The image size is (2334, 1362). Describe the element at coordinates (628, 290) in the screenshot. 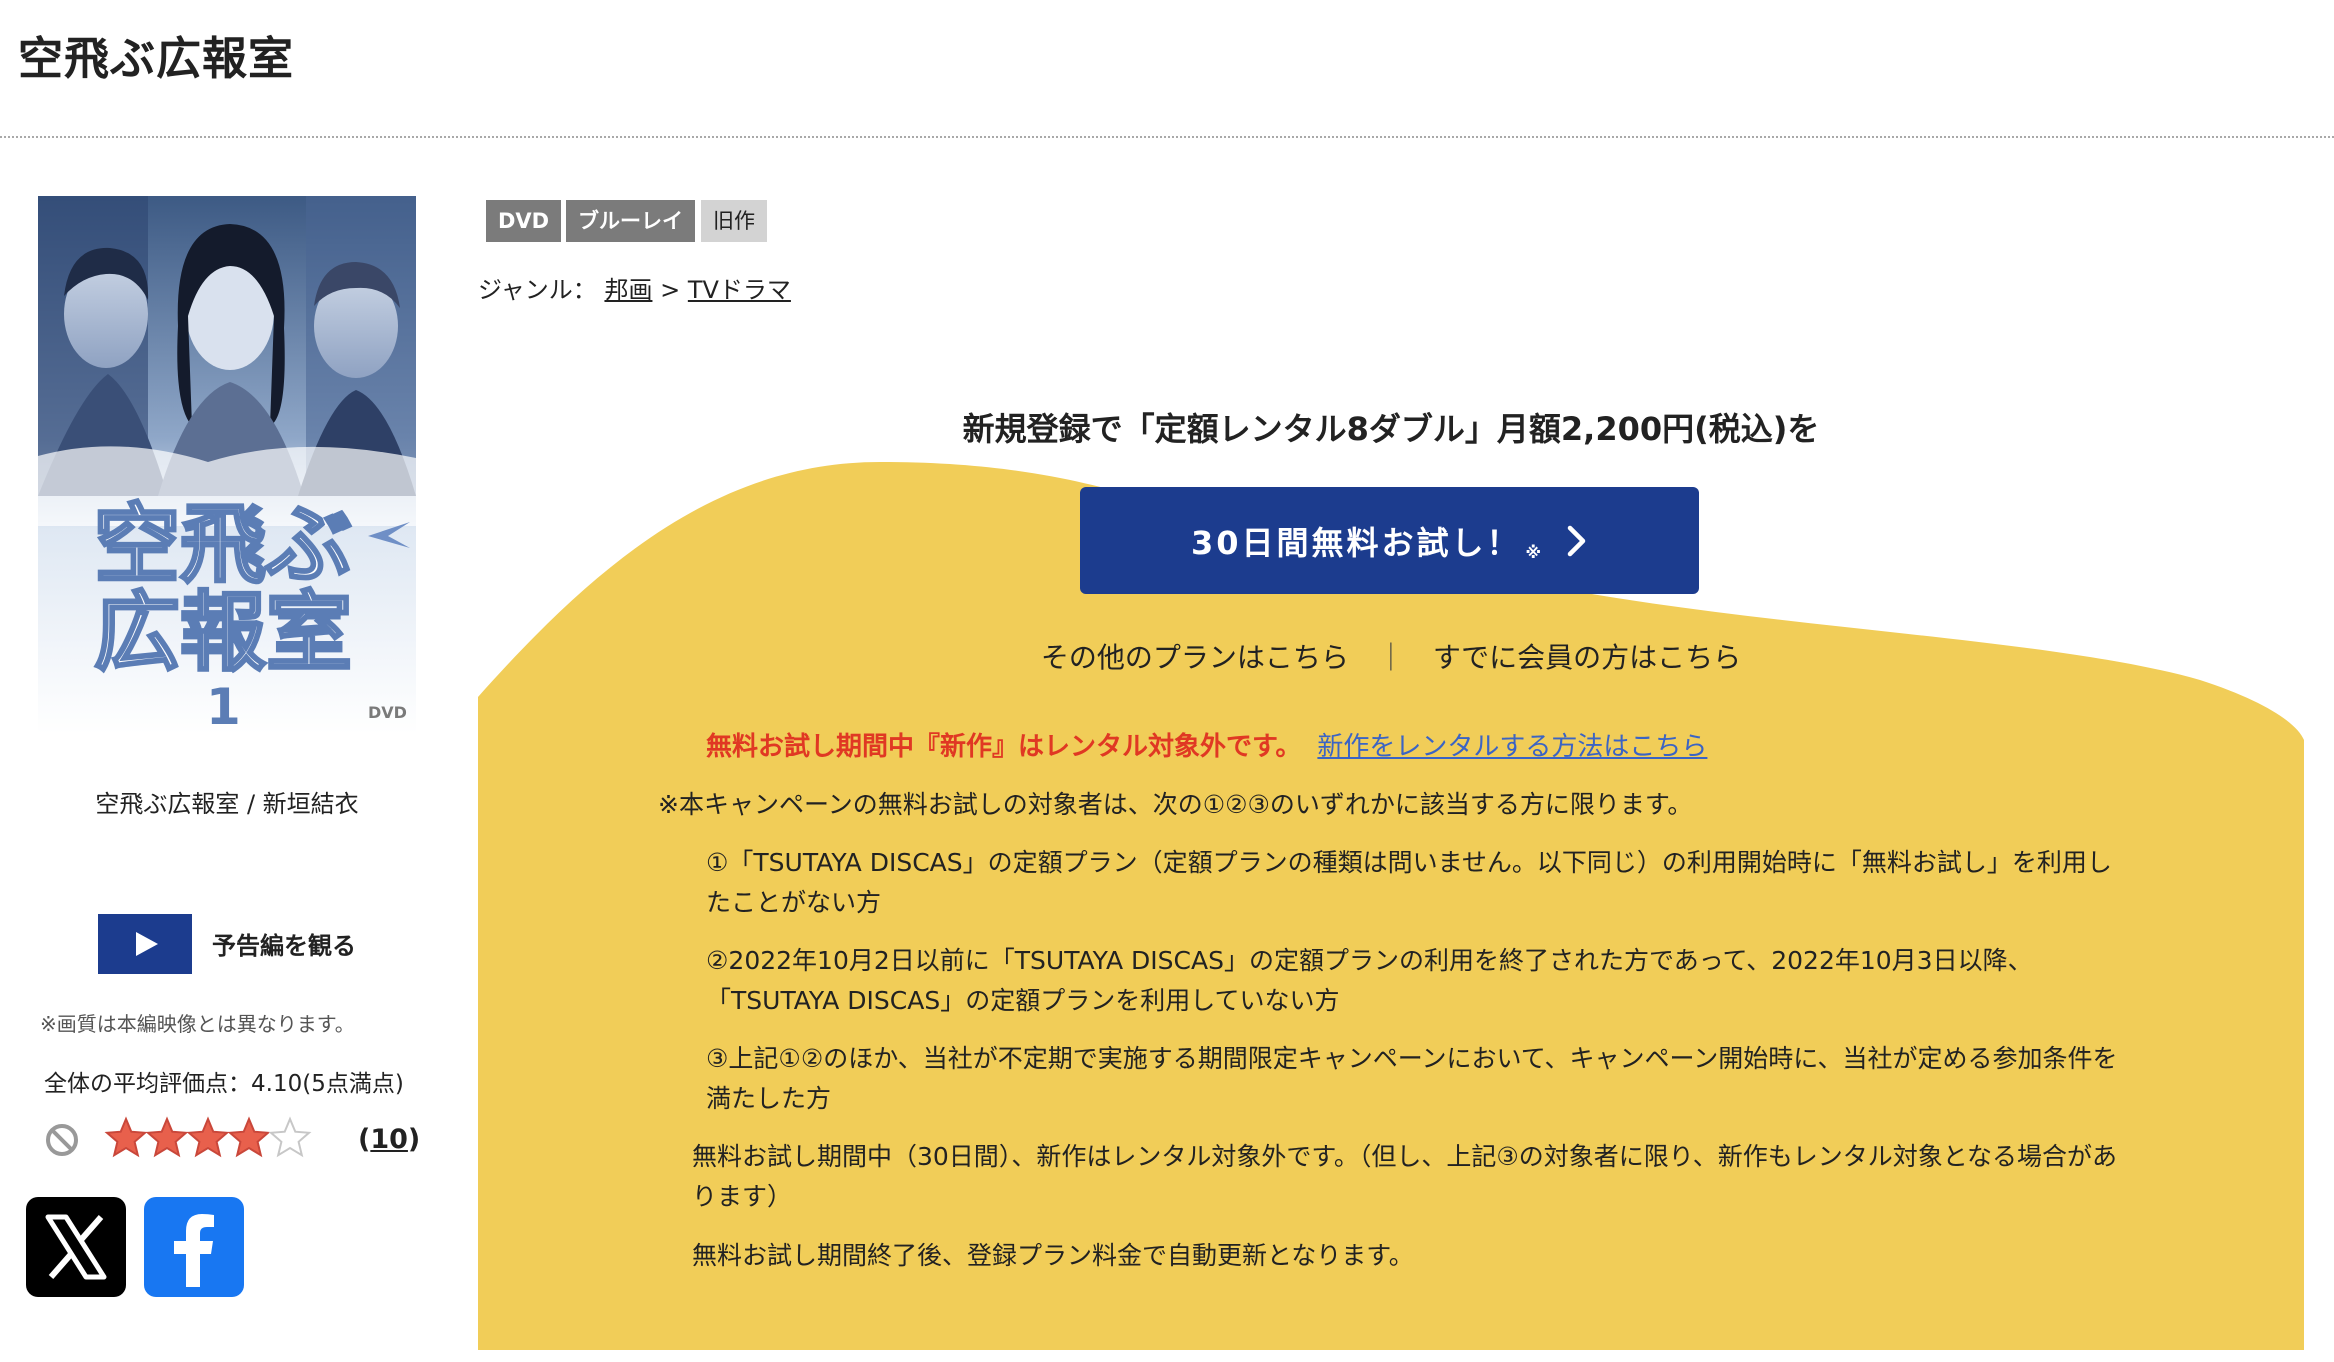

I see `genre-link-hougai: 邦画` at that location.